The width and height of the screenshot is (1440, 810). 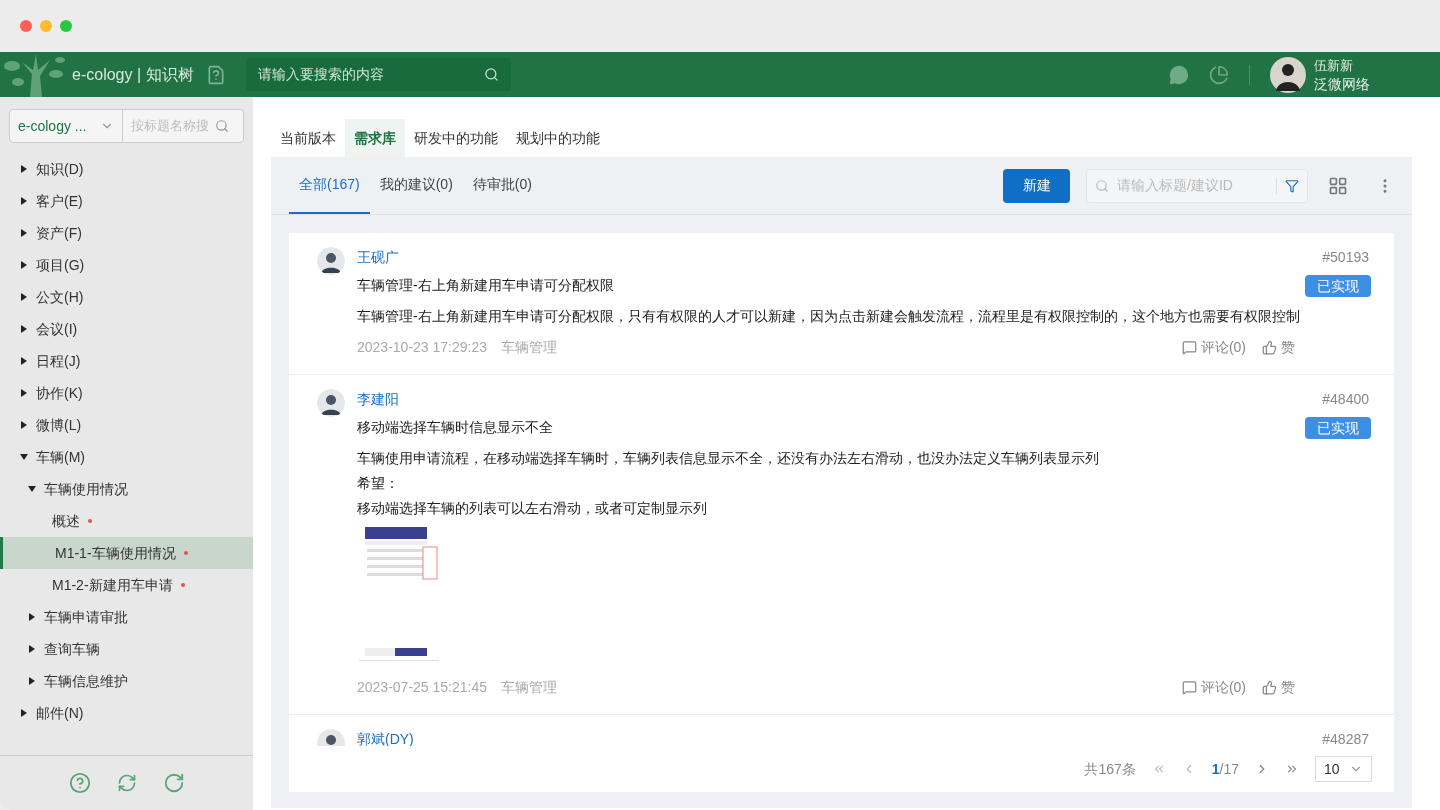 What do you see at coordinates (1110, 769) in the screenshot?
I see `total-count: 共167条` at bounding box center [1110, 769].